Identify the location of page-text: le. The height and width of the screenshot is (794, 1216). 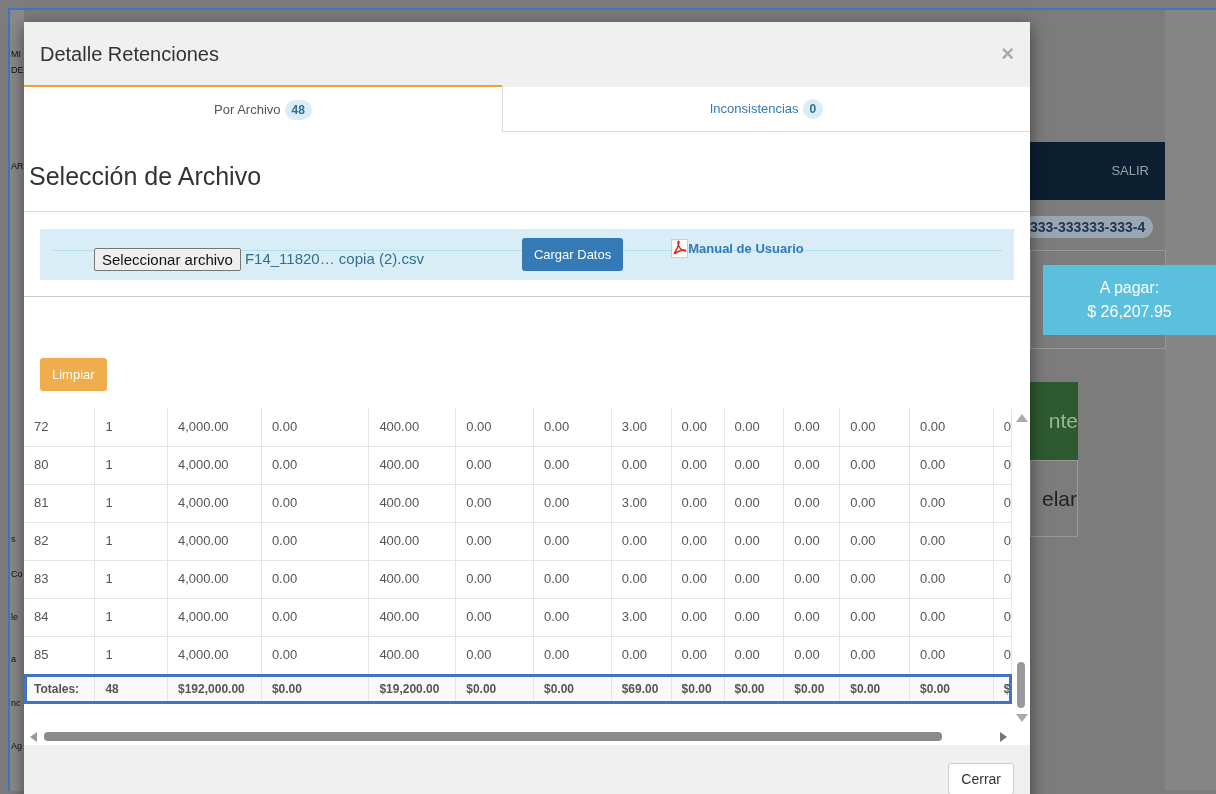
(14, 617).